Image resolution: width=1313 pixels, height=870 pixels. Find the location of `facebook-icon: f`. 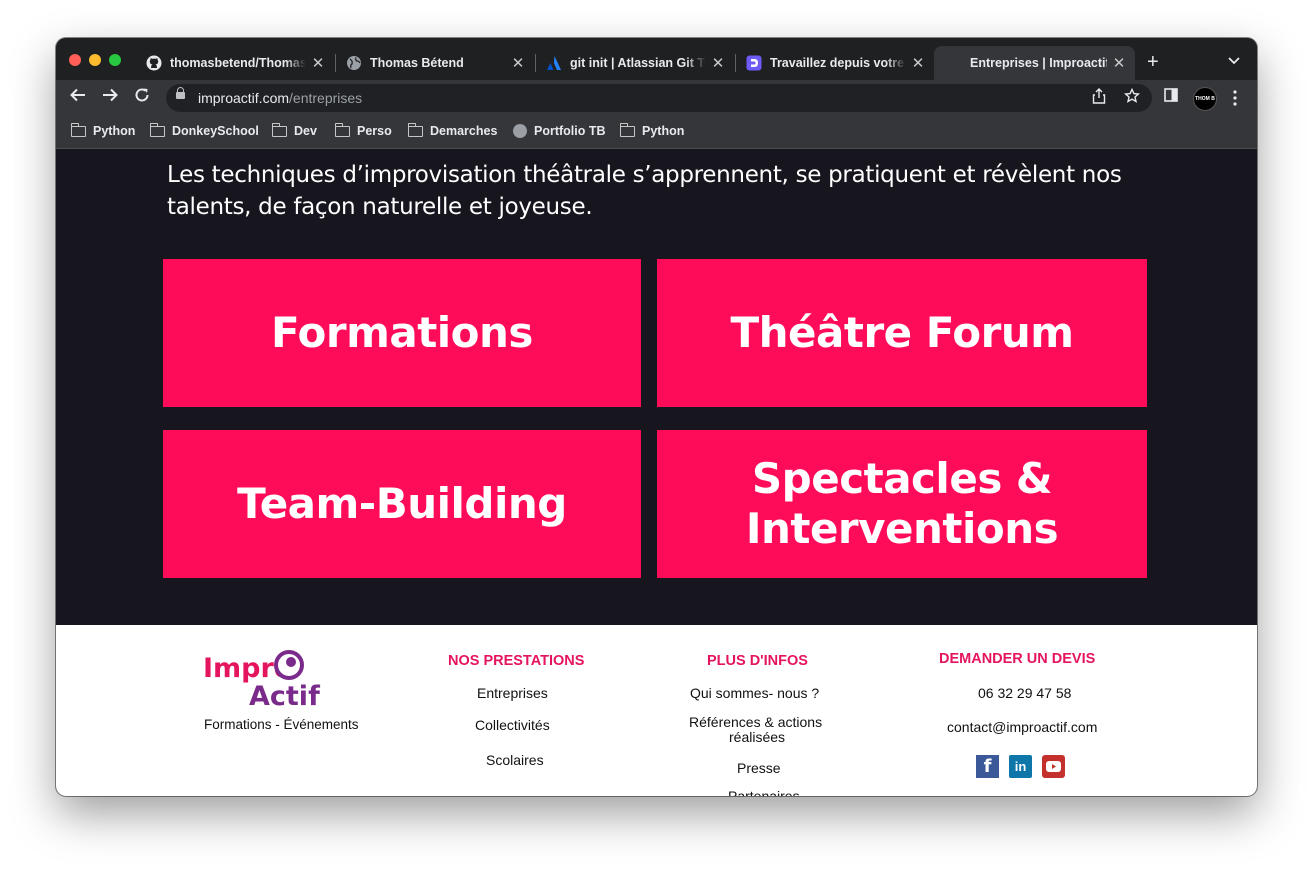

facebook-icon: f is located at coordinates (987, 766).